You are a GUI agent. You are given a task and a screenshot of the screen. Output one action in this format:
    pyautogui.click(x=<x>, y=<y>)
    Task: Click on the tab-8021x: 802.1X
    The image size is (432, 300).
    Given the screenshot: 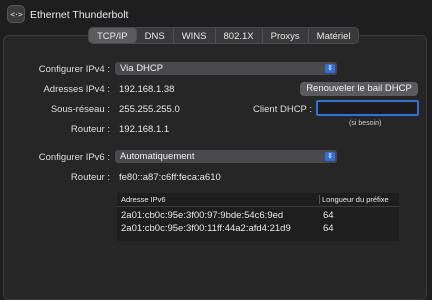 What is the action you would take?
    pyautogui.click(x=239, y=35)
    